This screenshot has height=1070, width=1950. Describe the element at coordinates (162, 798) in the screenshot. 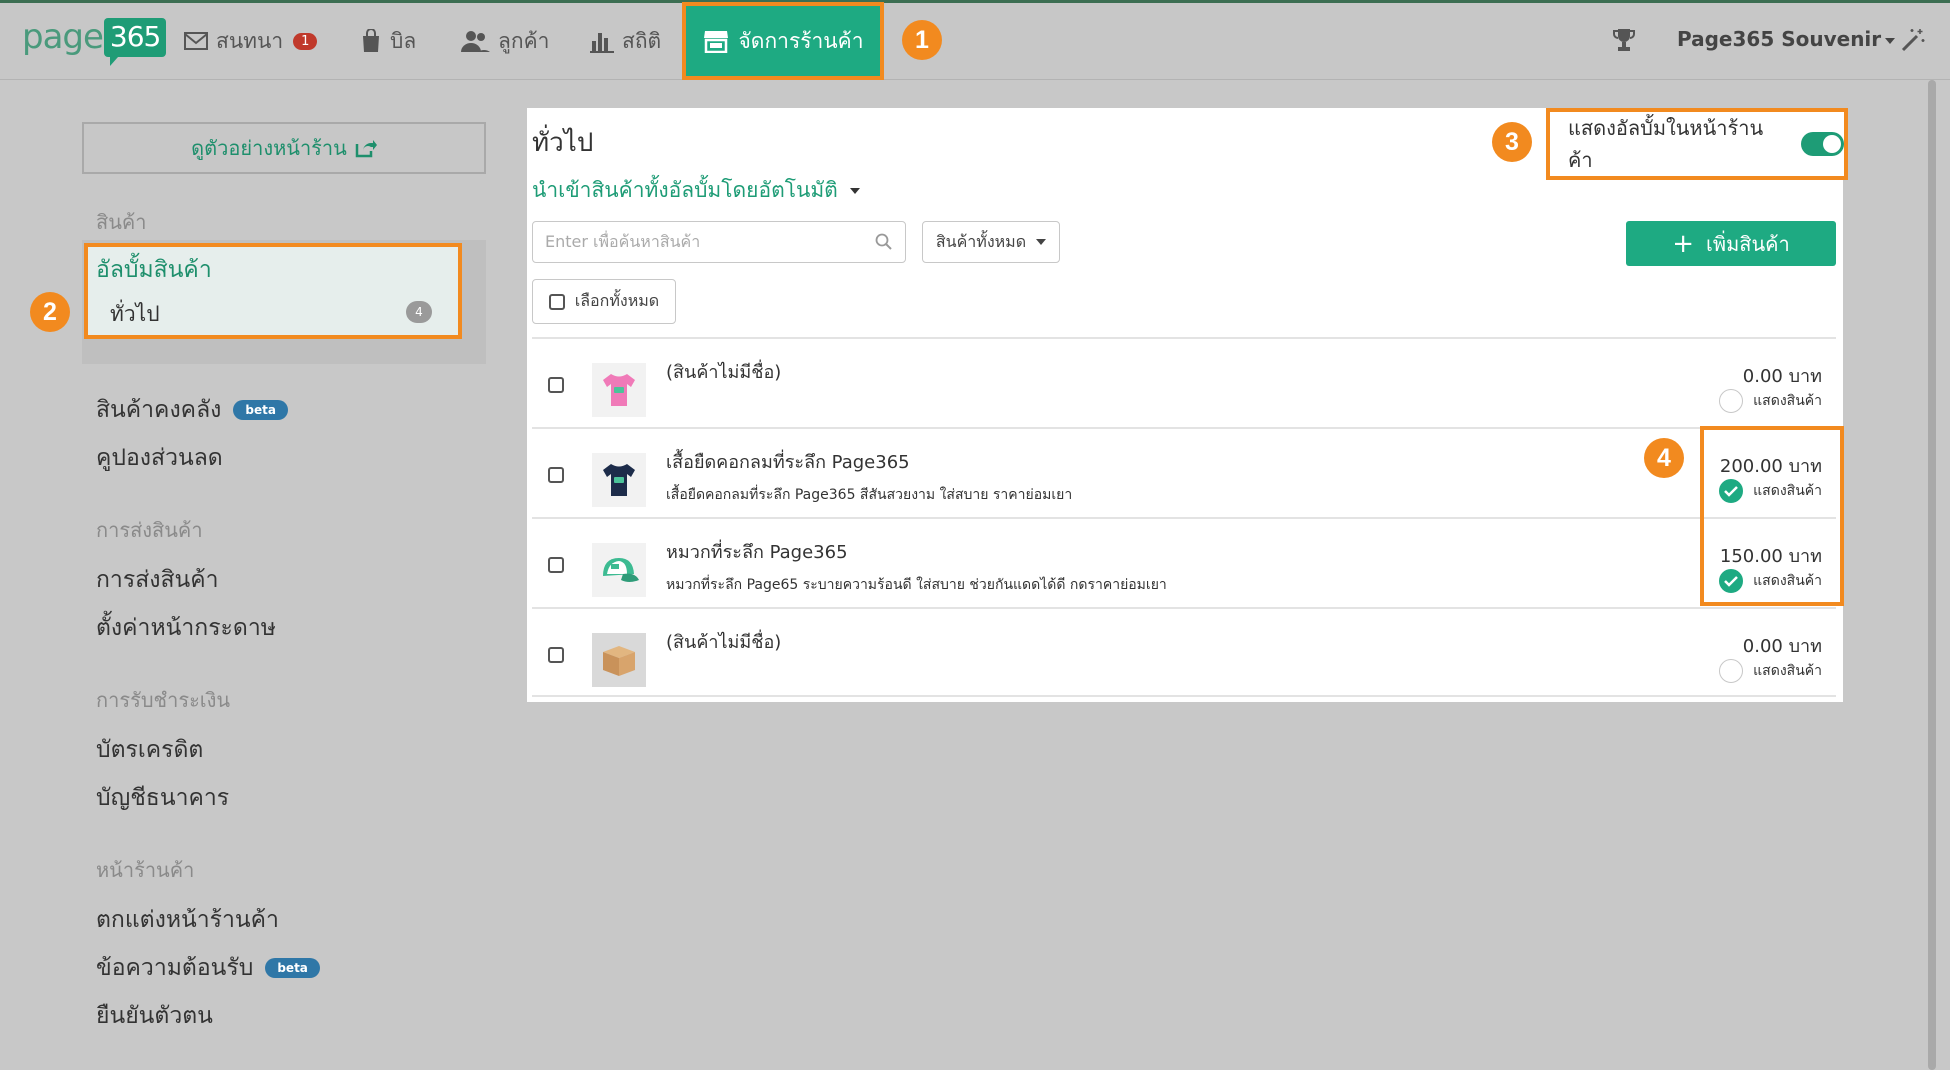

I see `sidebar-item-bank-account: บัญชีธนาคาร` at that location.